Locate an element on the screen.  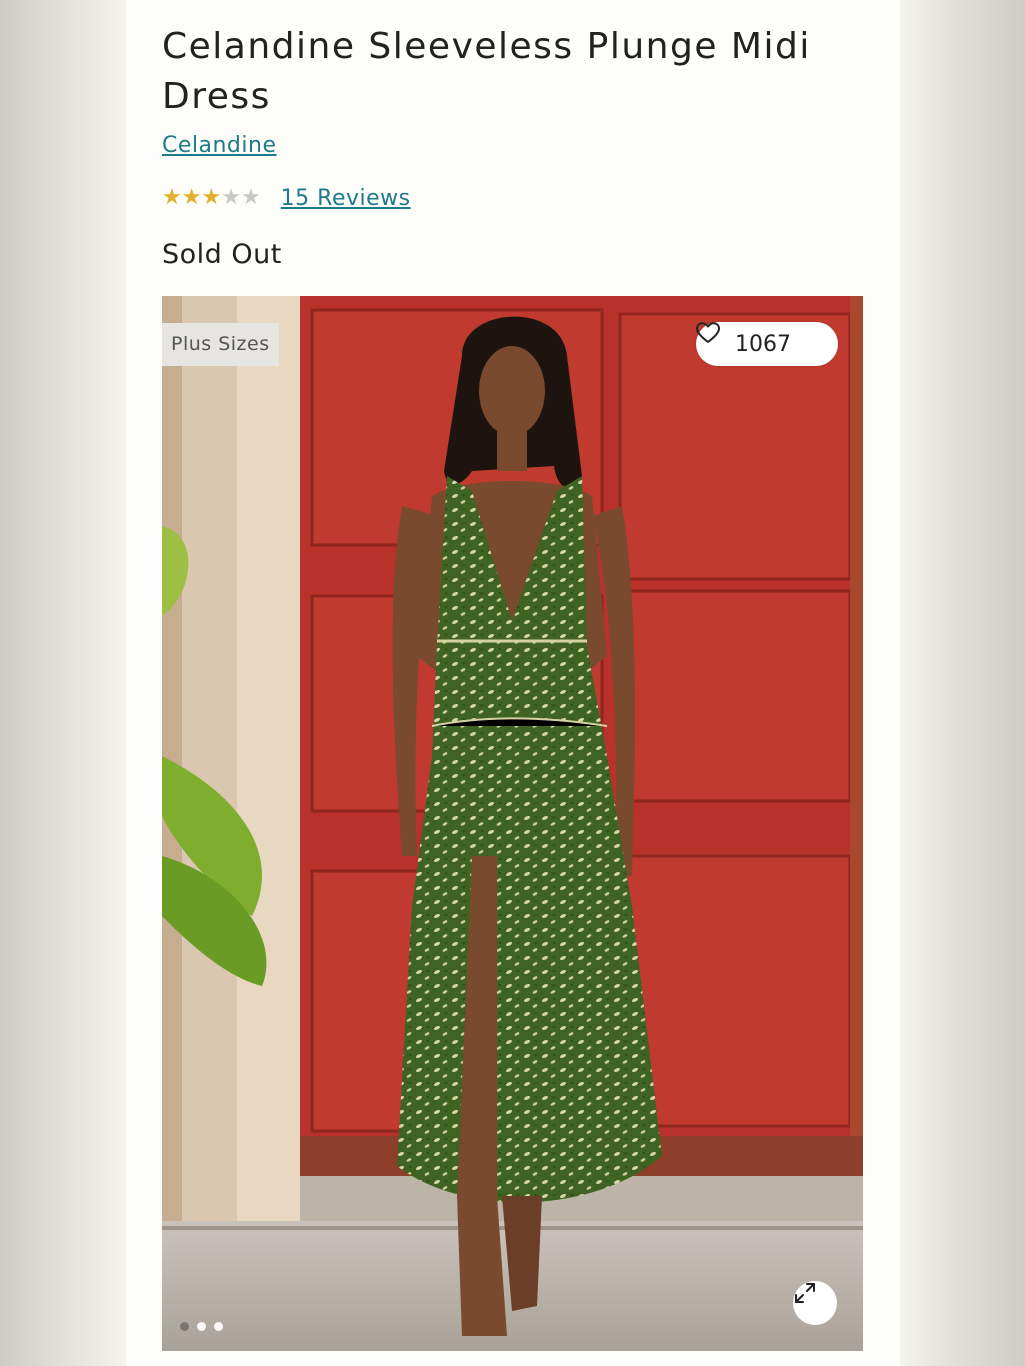
stock-status: Sold Out is located at coordinates (222, 254).